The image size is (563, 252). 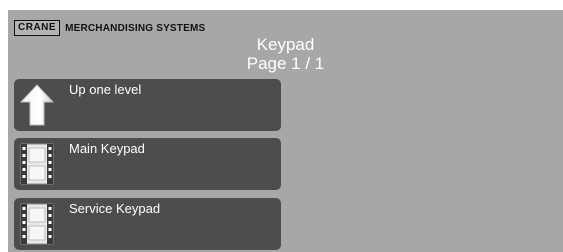 I want to click on brand-logo: CRANE MERCHANDISING SYSTEMS, so click(x=109, y=28).